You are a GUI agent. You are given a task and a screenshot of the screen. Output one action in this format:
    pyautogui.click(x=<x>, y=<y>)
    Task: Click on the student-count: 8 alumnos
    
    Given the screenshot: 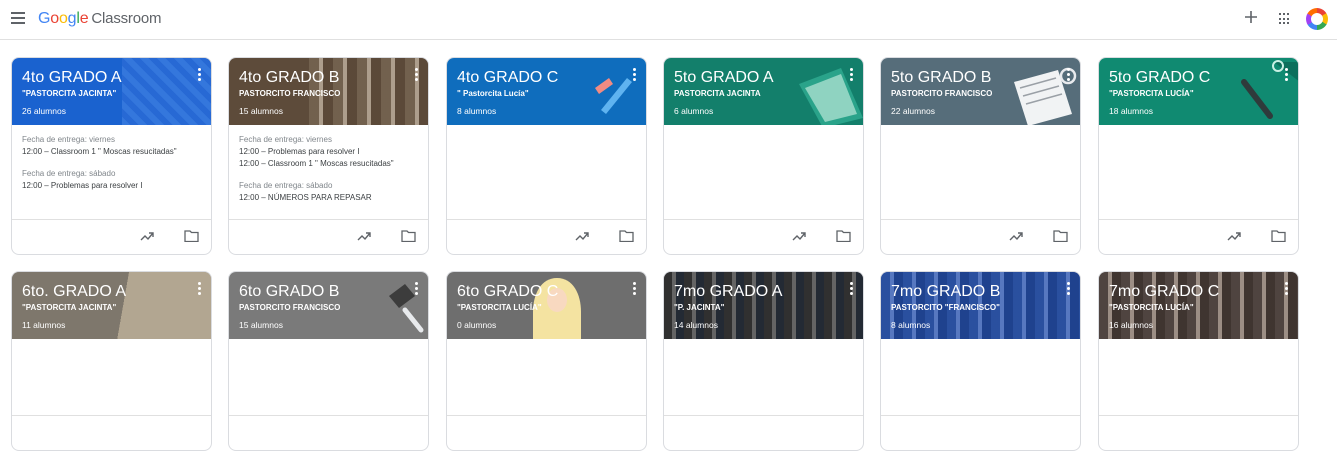 What is the action you would take?
    pyautogui.click(x=477, y=111)
    